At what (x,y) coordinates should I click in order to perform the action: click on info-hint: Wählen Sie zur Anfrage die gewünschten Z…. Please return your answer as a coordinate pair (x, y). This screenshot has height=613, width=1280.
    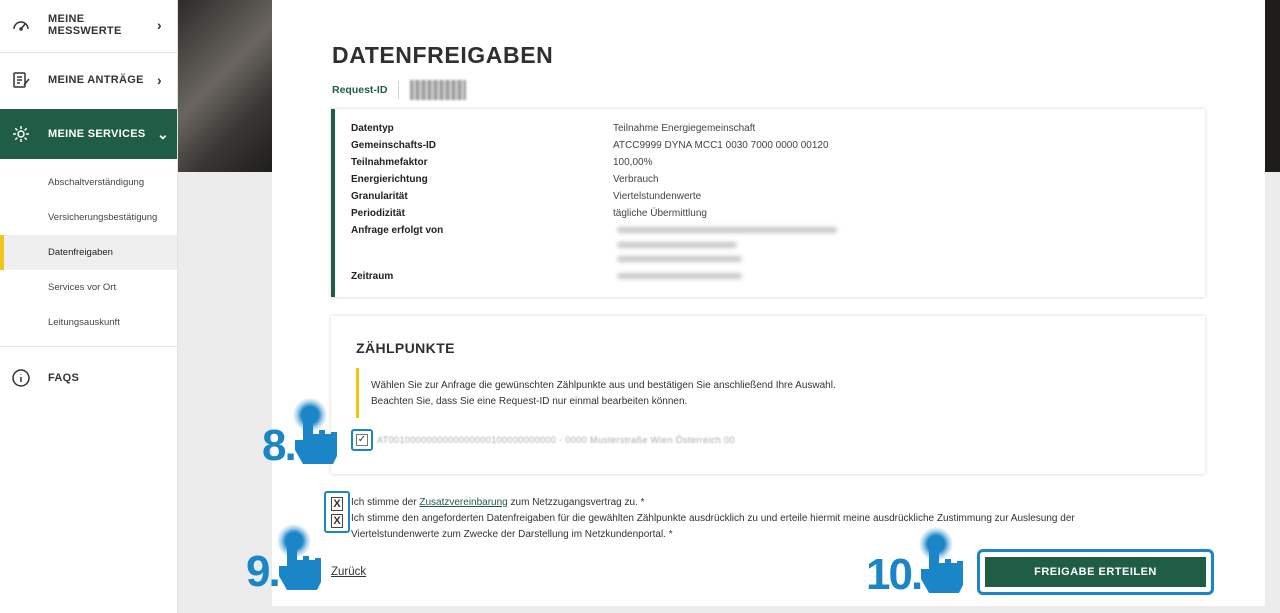
    Looking at the image, I should click on (771, 393).